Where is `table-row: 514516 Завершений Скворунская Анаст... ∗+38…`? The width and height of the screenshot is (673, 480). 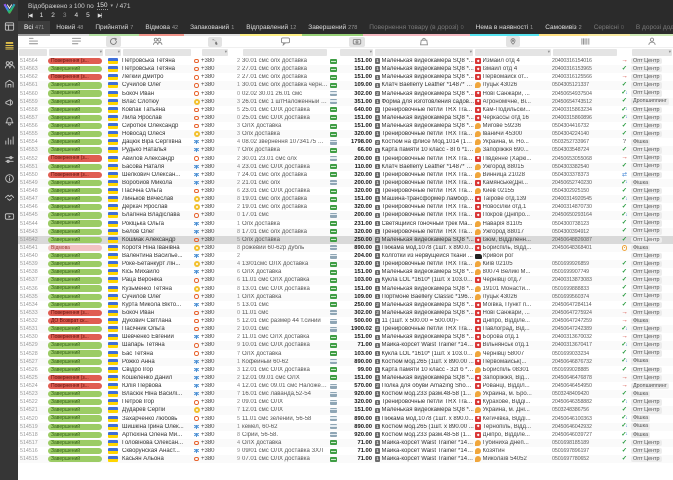 table-row: 514516 Завершений Скворунская Анаст... ∗+38… is located at coordinates (345, 451).